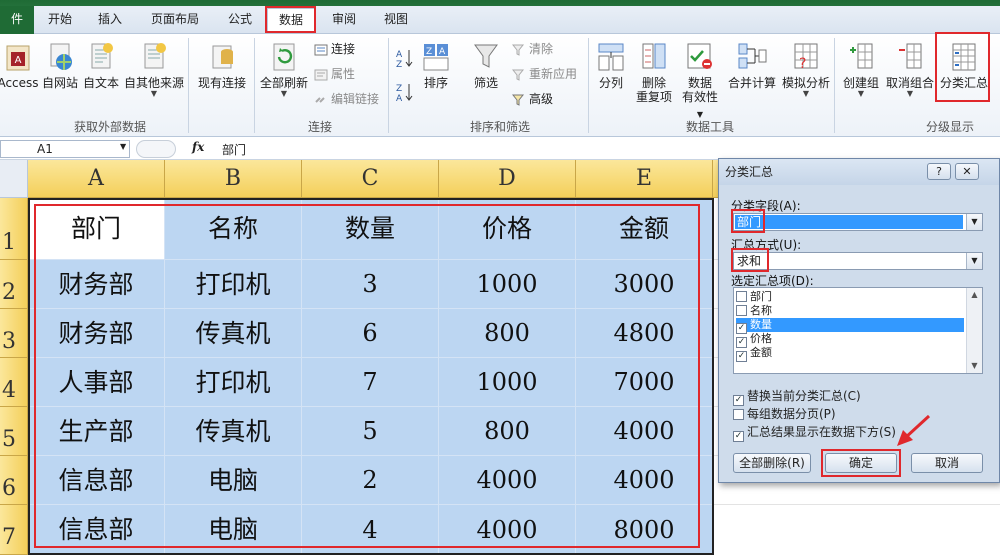 The height and width of the screenshot is (555, 1000). What do you see at coordinates (406, 92) in the screenshot?
I see `sort-descending-button: ZA` at bounding box center [406, 92].